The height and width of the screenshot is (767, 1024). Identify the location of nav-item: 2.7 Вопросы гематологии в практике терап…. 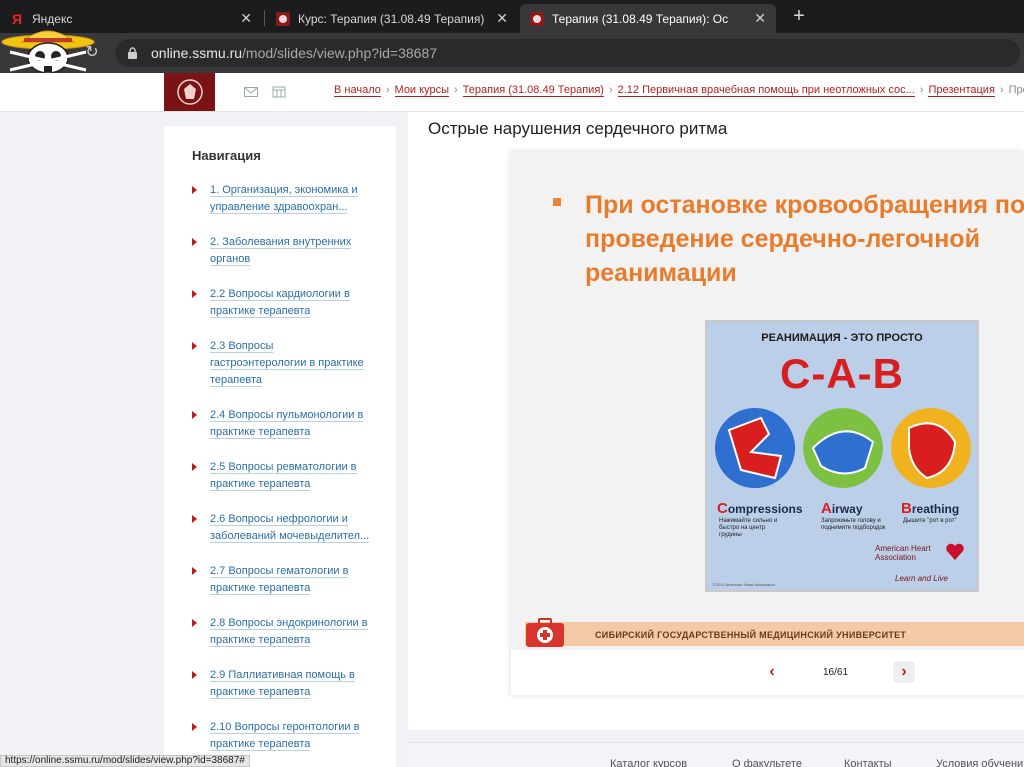
(282, 580).